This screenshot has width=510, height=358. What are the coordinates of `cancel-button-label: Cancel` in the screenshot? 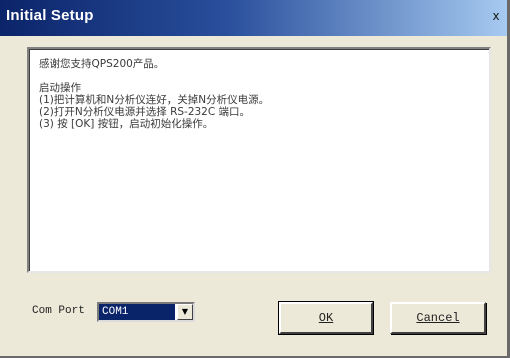 It's located at (438, 318).